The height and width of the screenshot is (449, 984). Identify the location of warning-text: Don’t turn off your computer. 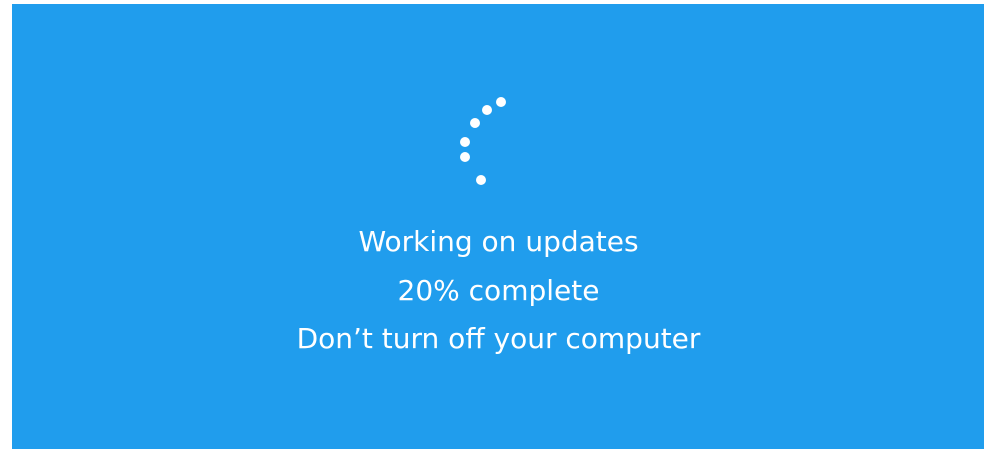
(498, 338).